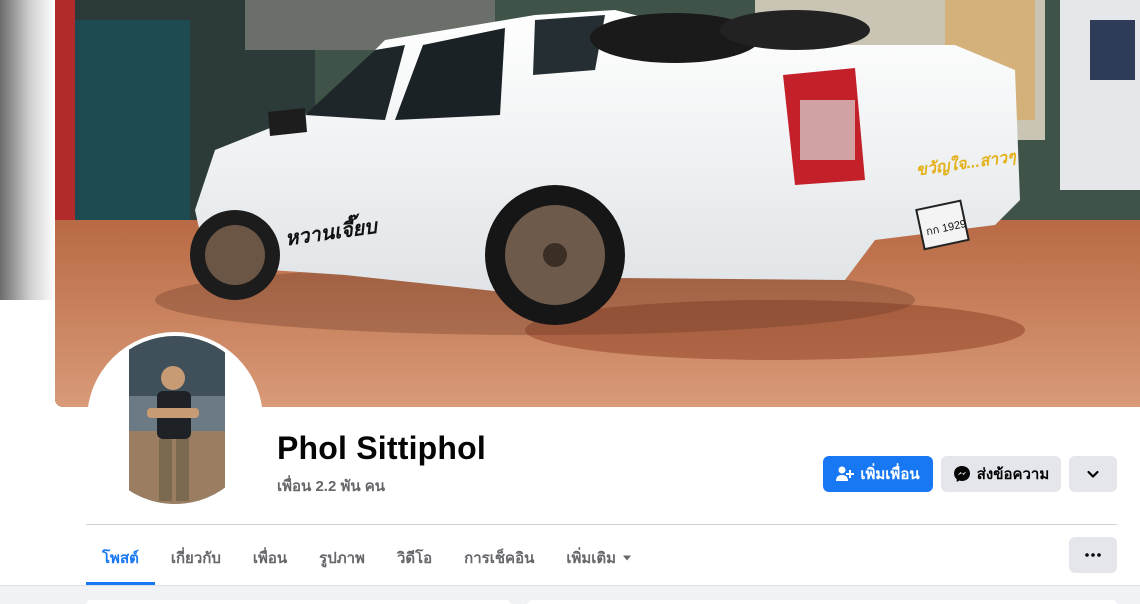 The height and width of the screenshot is (604, 1140). I want to click on tab-videos: วิดีโอ, so click(414, 558).